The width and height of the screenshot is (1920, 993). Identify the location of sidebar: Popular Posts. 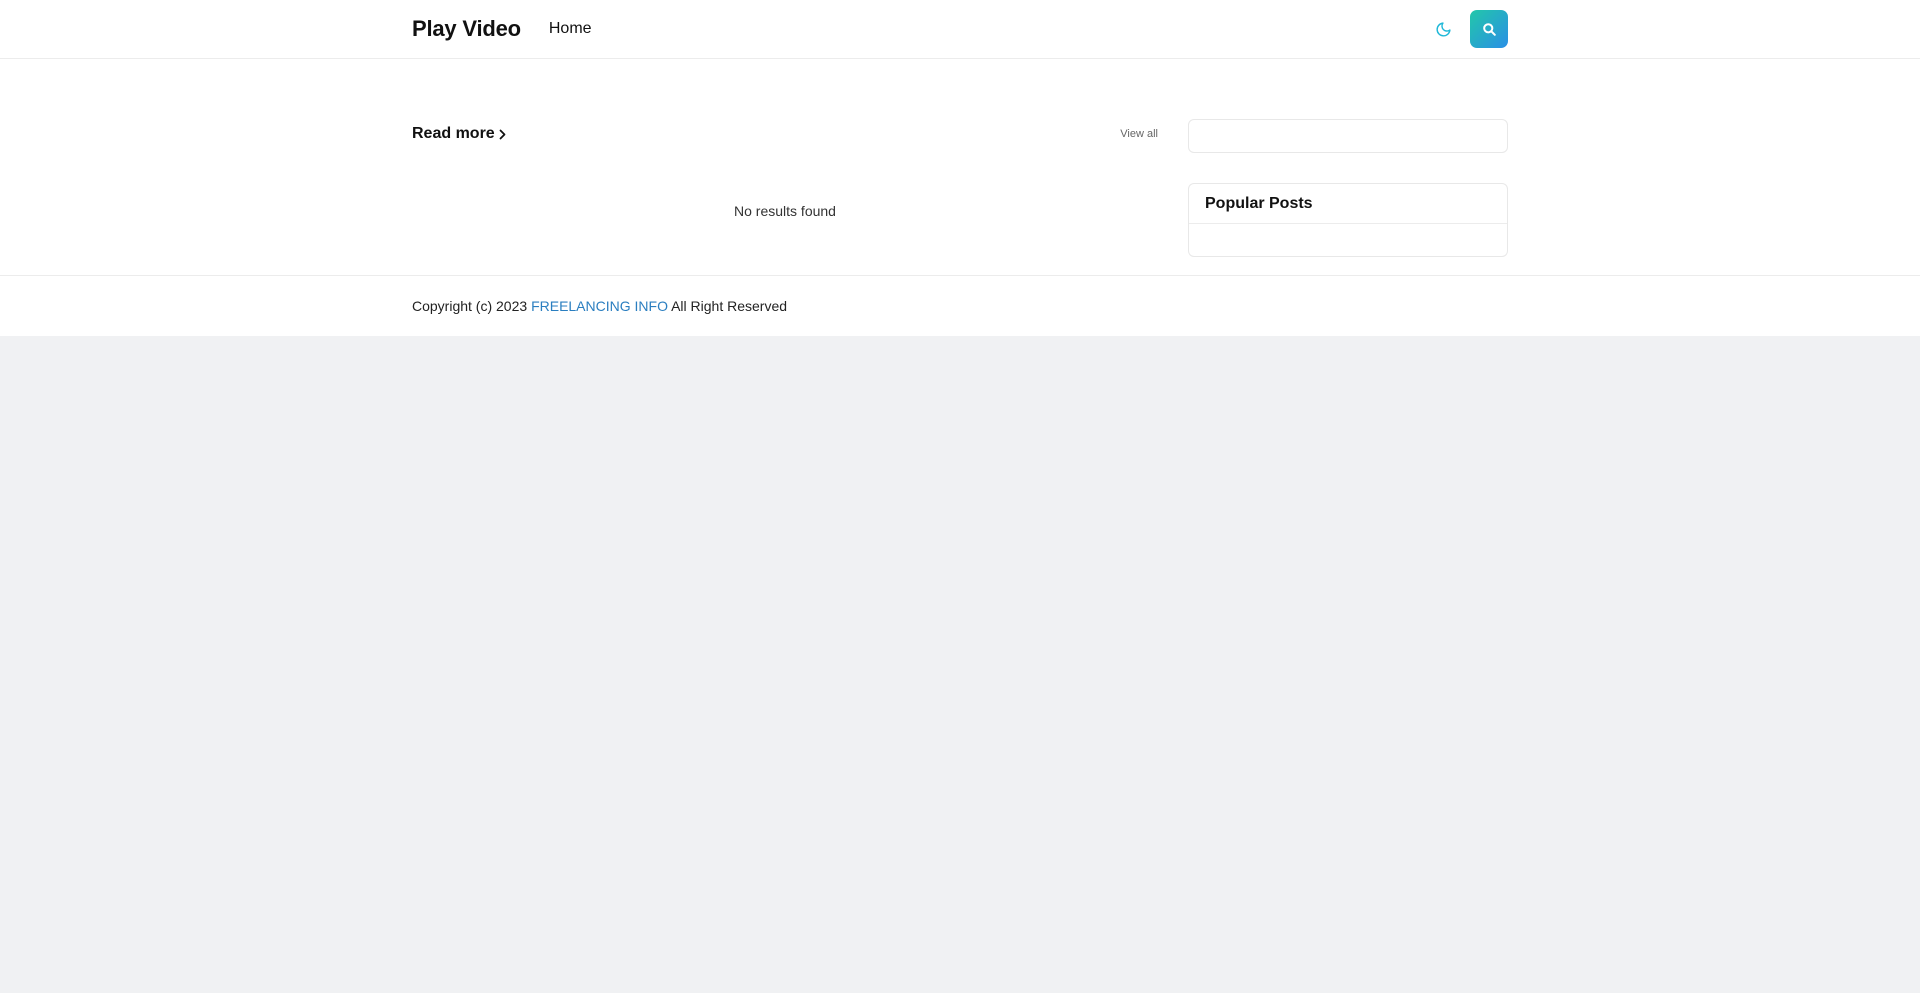
(1348, 188).